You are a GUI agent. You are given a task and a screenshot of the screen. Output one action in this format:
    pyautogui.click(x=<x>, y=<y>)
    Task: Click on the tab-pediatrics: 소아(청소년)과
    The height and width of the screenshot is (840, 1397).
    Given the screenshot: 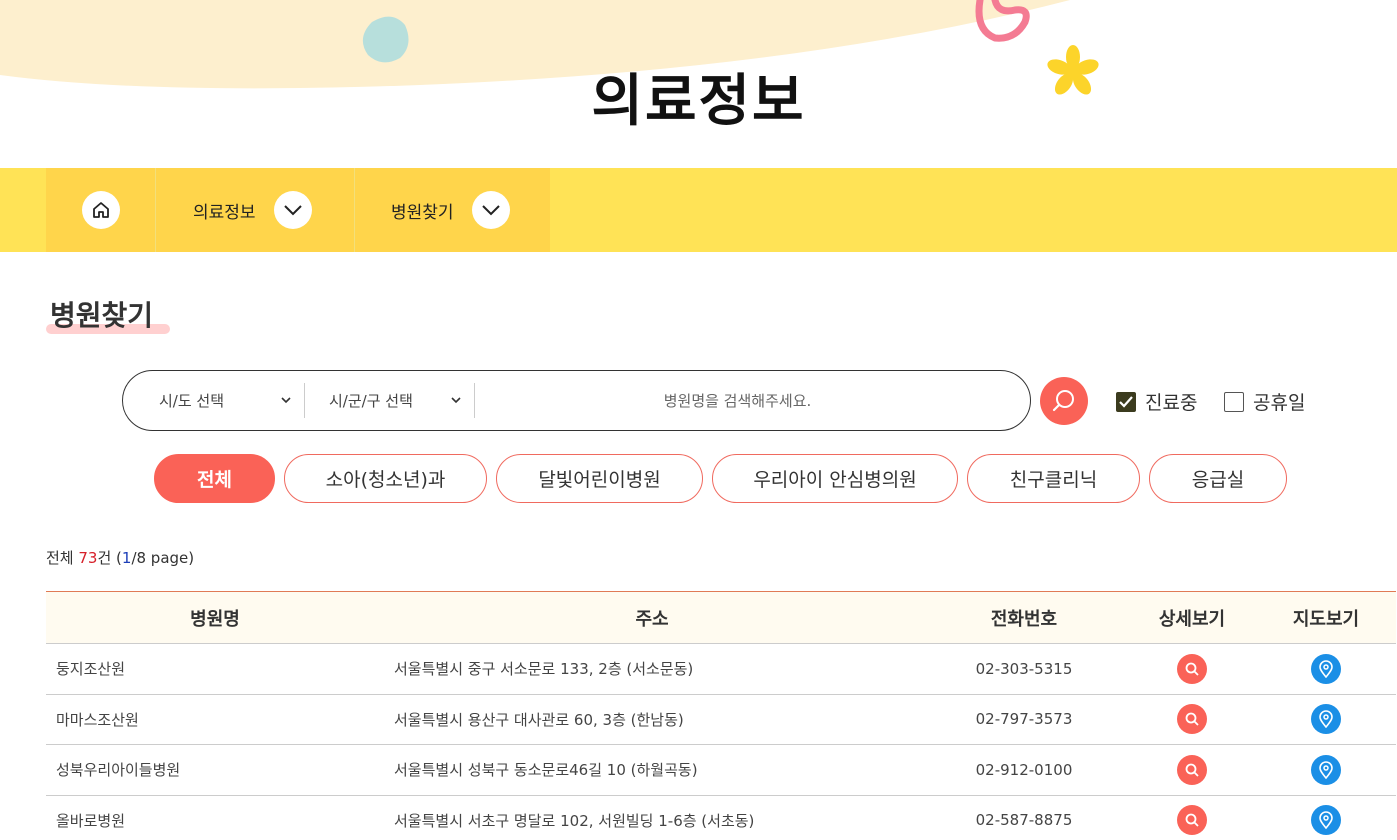 What is the action you would take?
    pyautogui.click(x=385, y=478)
    